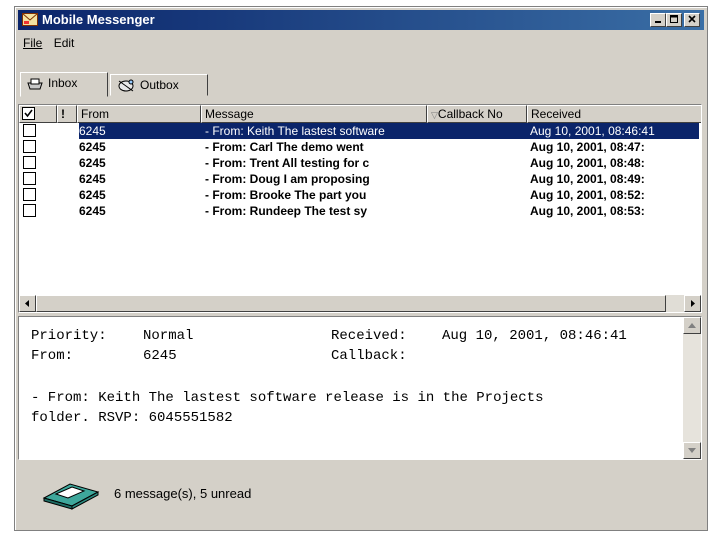 Image resolution: width=721 pixels, height=542 pixels. I want to click on list-header: ! From Message ▽Callback No Received, so click(360, 114).